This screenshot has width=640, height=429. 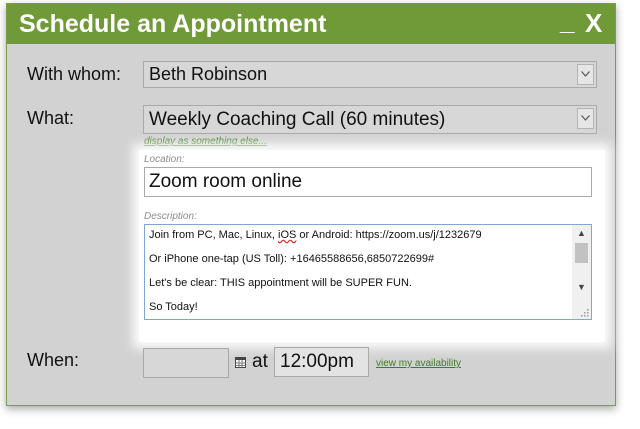 What do you see at coordinates (581, 287) in the screenshot?
I see `scroll-down-icon: ▼` at bounding box center [581, 287].